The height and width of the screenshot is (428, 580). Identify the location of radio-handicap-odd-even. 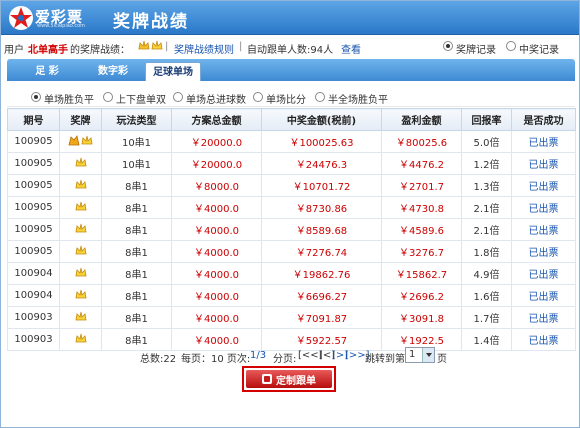
(108, 97).